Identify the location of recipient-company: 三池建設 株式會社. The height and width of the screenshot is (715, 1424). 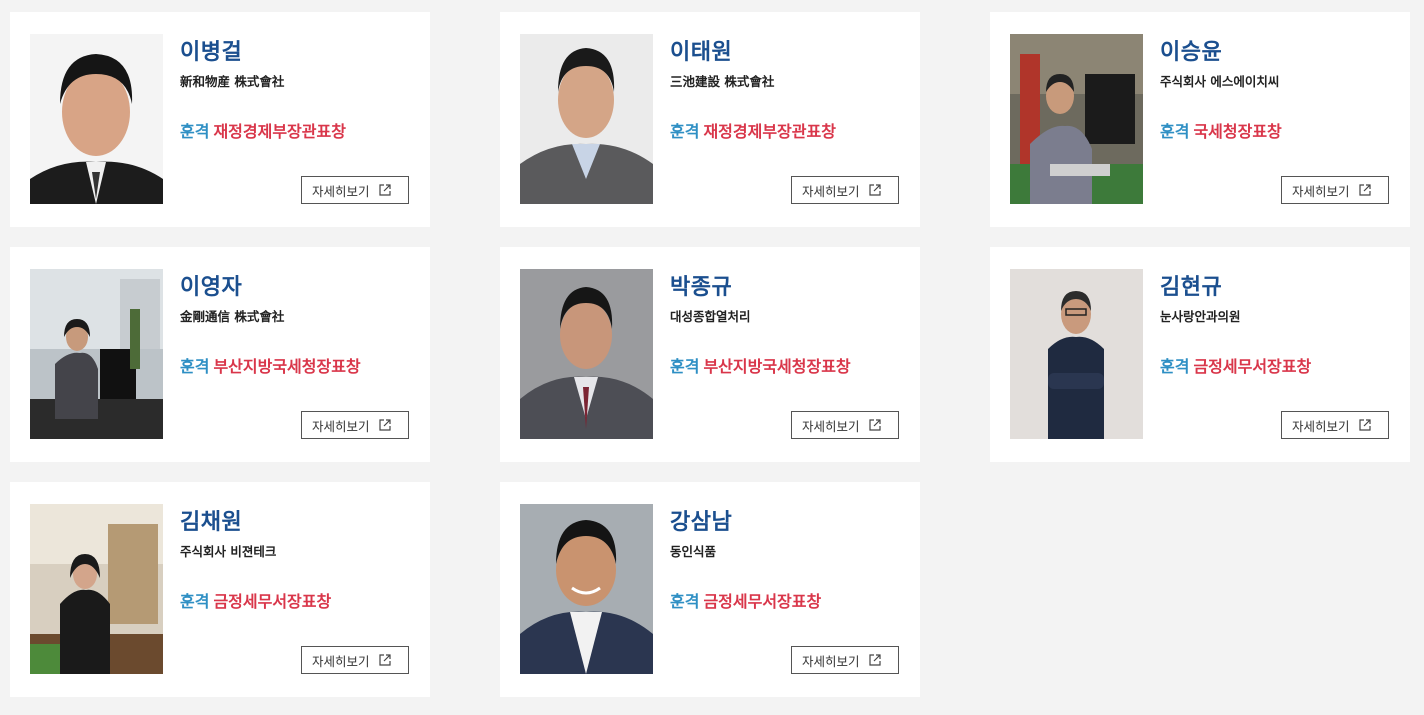
(722, 81).